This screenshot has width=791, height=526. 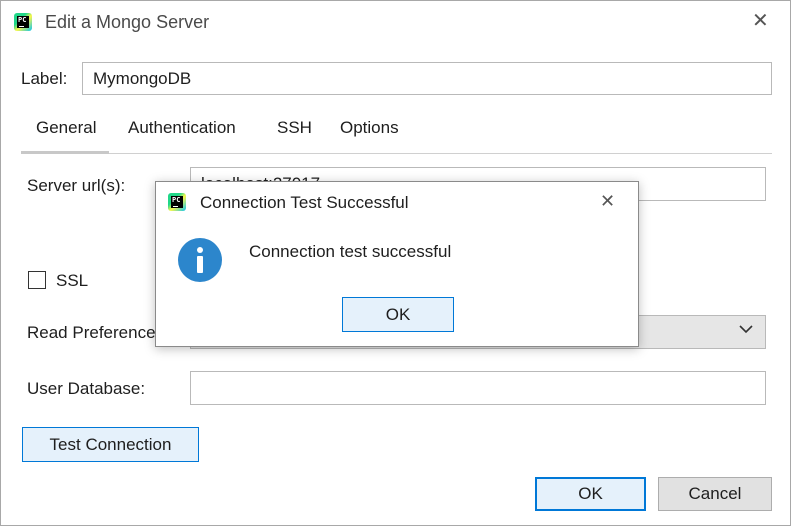 I want to click on modal-message: Connection test successful, so click(x=350, y=251).